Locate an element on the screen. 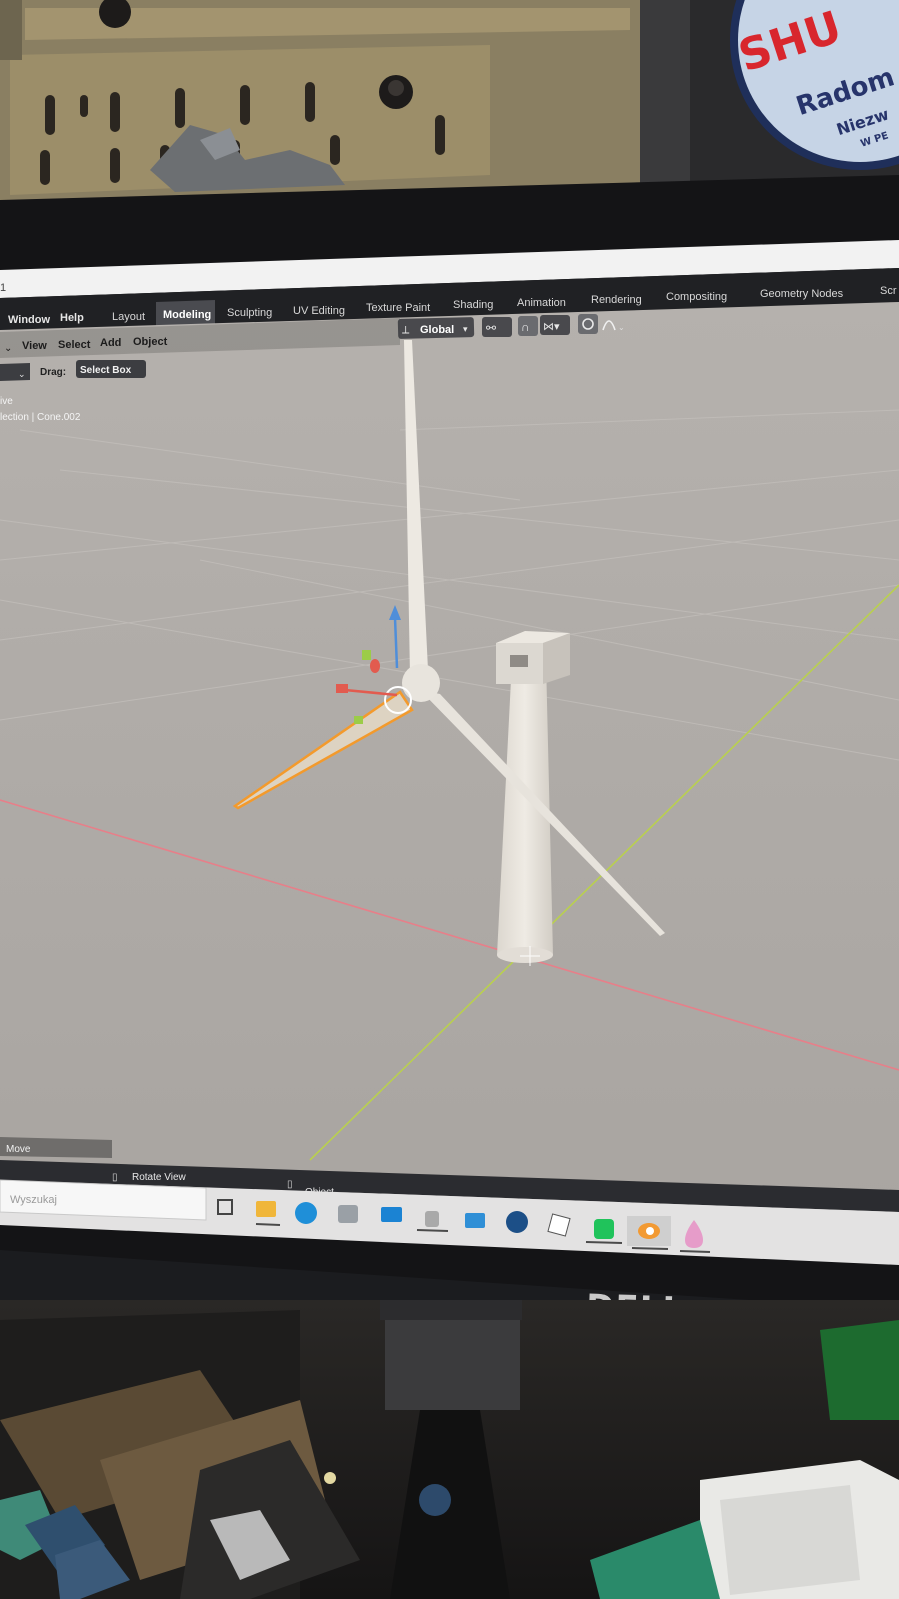 This screenshot has width=899, height=1599. window-title: 1 is located at coordinates (3, 288).